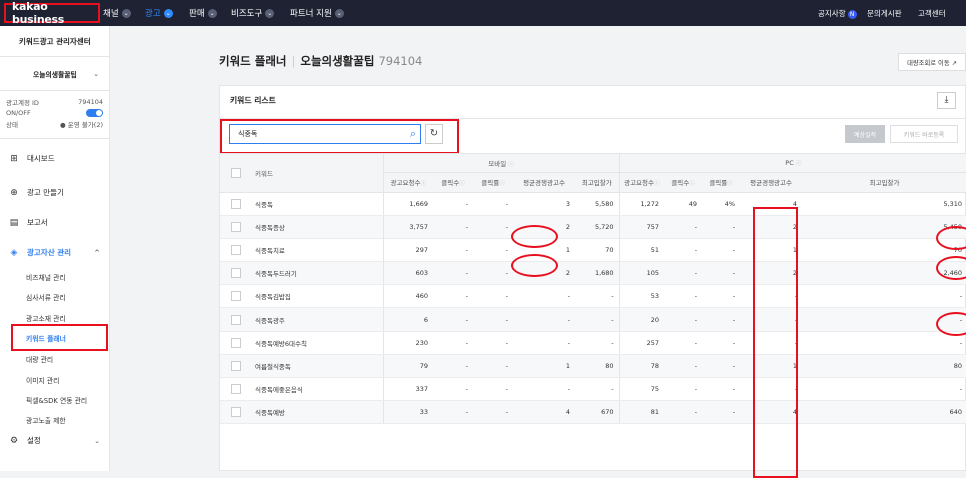  What do you see at coordinates (932, 13) in the screenshot?
I see `customer-center-link: 고객센터` at bounding box center [932, 13].